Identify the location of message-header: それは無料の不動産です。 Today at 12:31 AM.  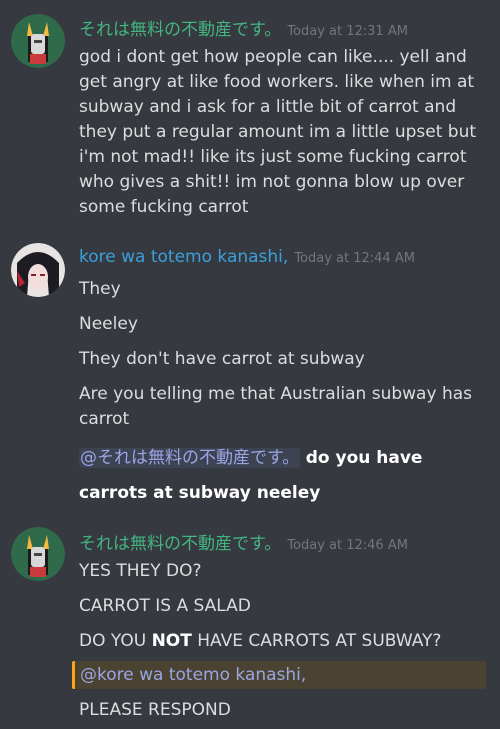
(243, 27).